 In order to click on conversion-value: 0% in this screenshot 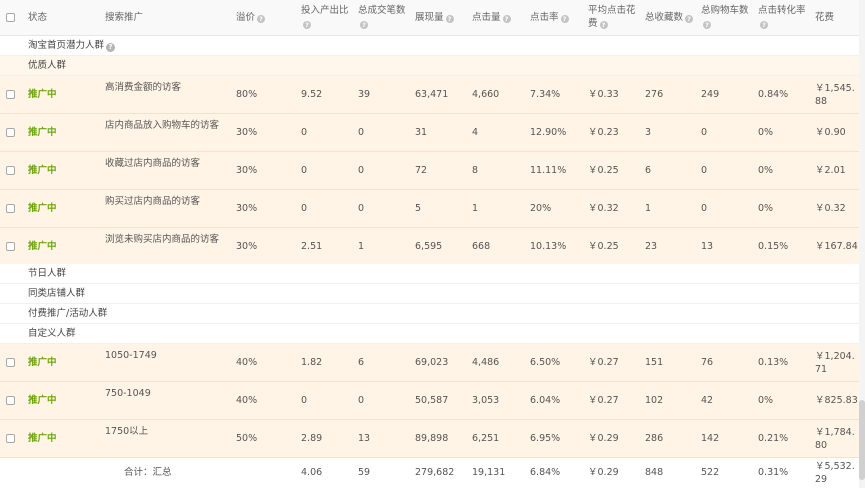, I will do `click(766, 208)`.